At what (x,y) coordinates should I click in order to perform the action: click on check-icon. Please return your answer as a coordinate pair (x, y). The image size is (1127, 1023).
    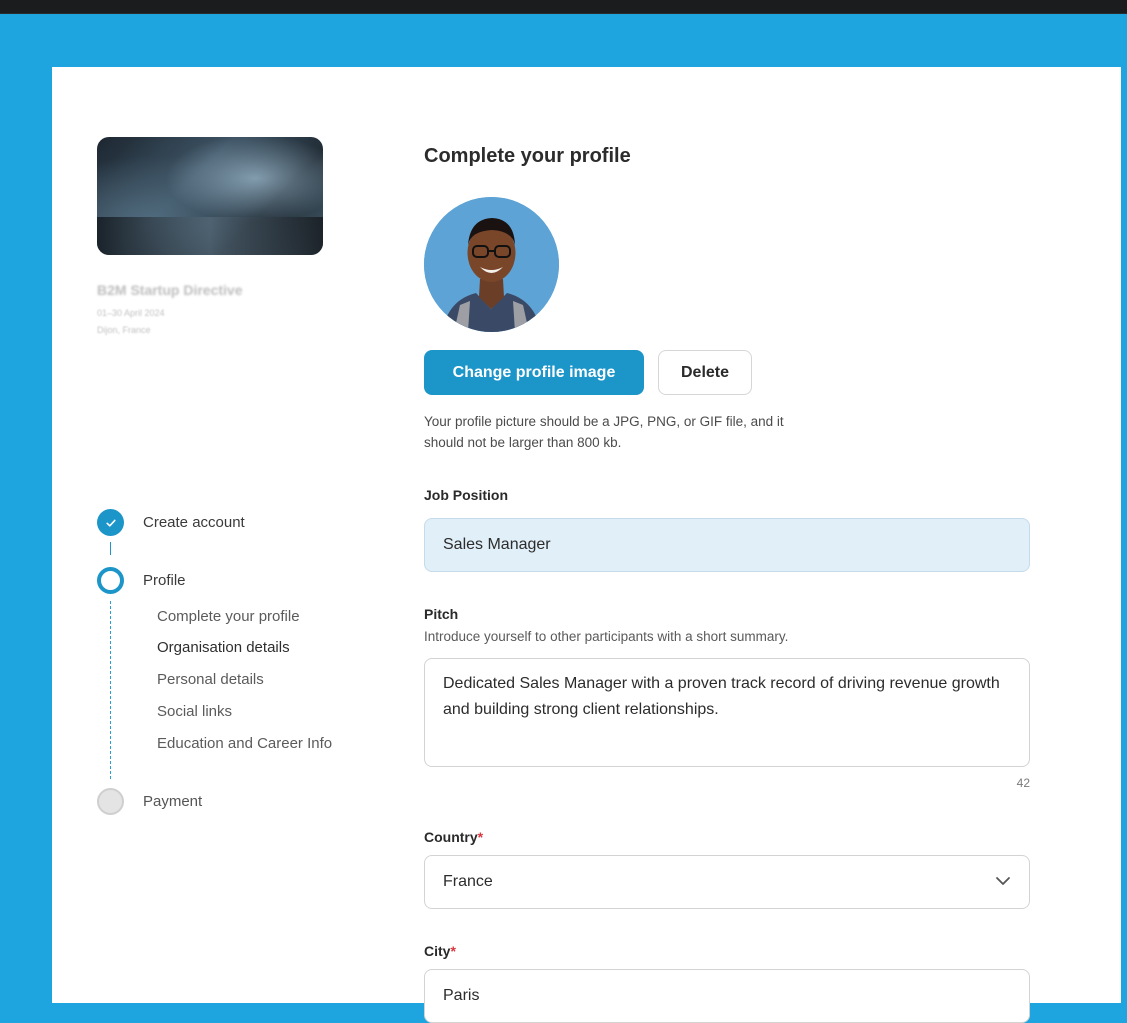
    Looking at the image, I should click on (110, 522).